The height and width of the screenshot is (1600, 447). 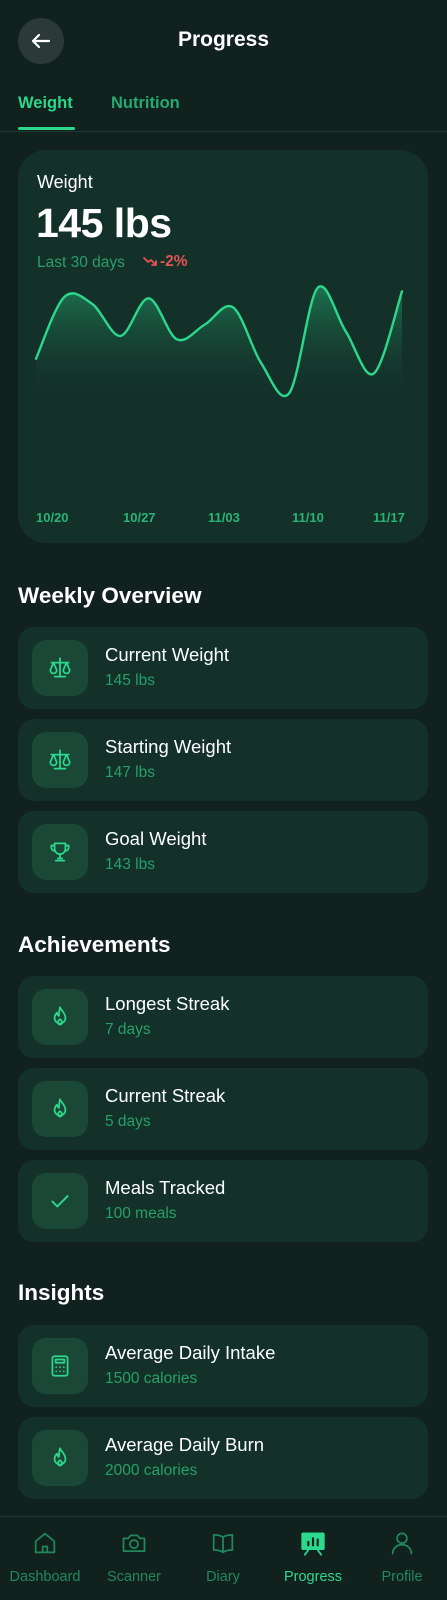 I want to click on stat-value: 145 lbs, so click(x=130, y=680).